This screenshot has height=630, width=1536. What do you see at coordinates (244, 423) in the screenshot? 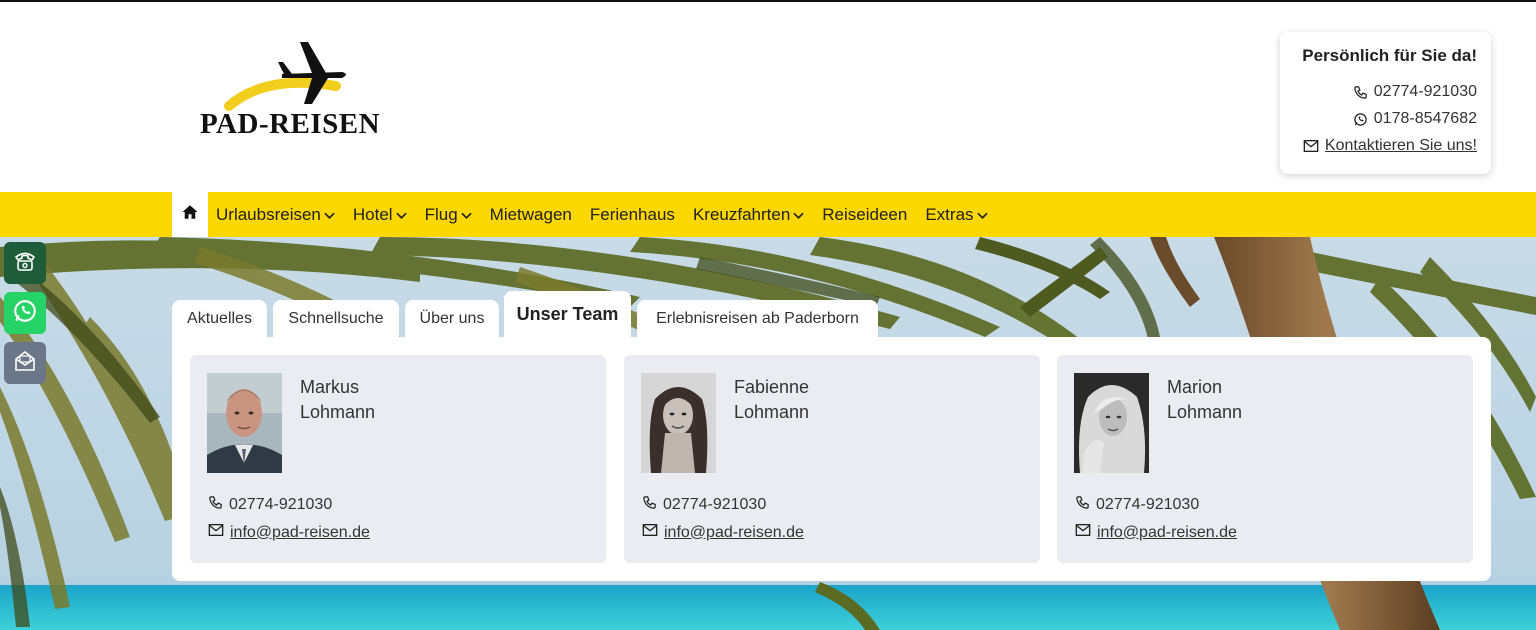
I see `avatar-markus` at bounding box center [244, 423].